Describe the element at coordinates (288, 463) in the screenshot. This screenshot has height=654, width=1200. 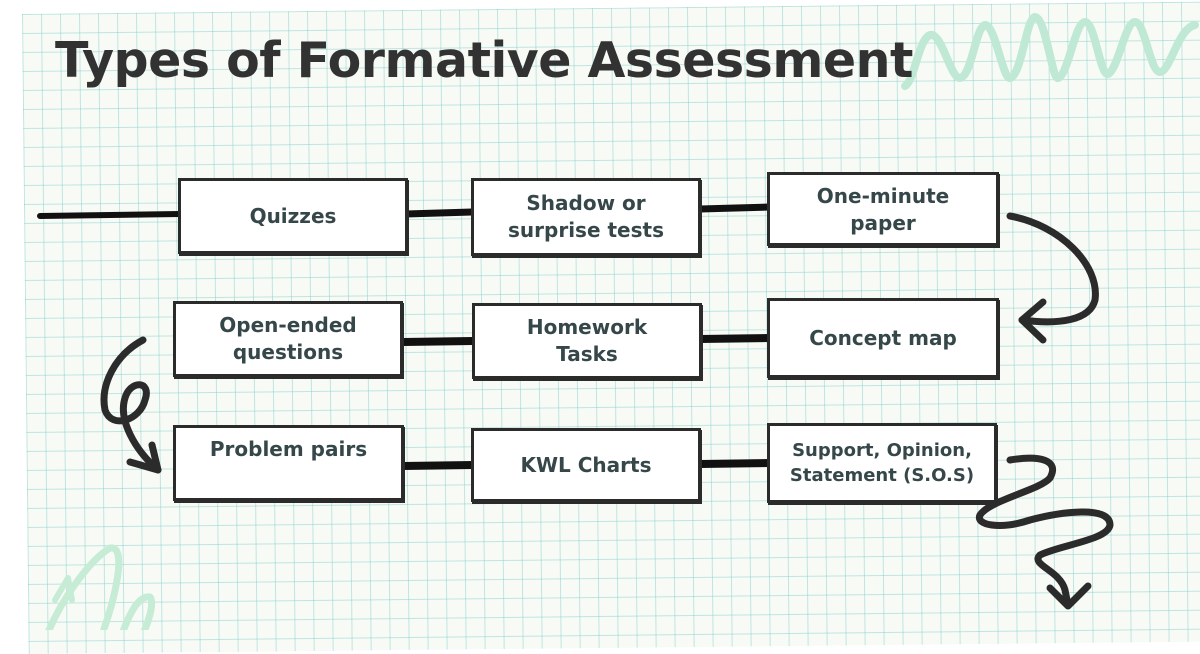
I see `box-problem-pairs: Problem pairs` at that location.